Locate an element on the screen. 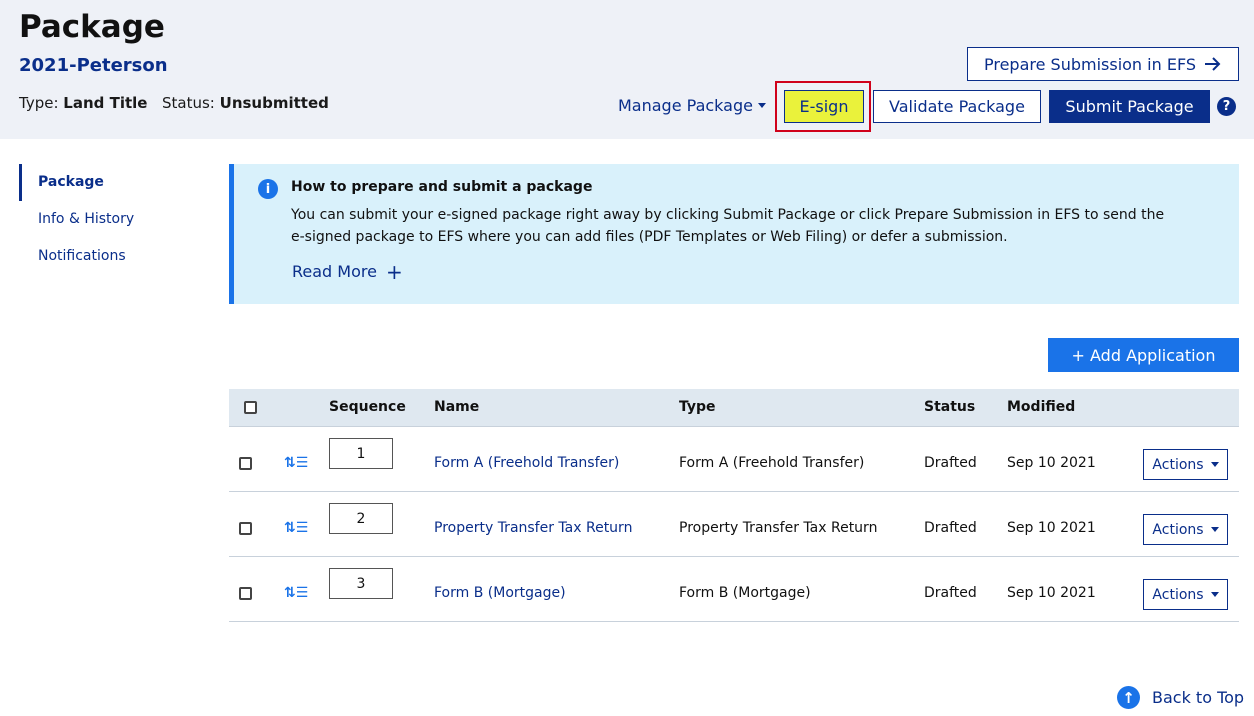 The width and height of the screenshot is (1254, 716). plus-icon: + is located at coordinates (394, 271).